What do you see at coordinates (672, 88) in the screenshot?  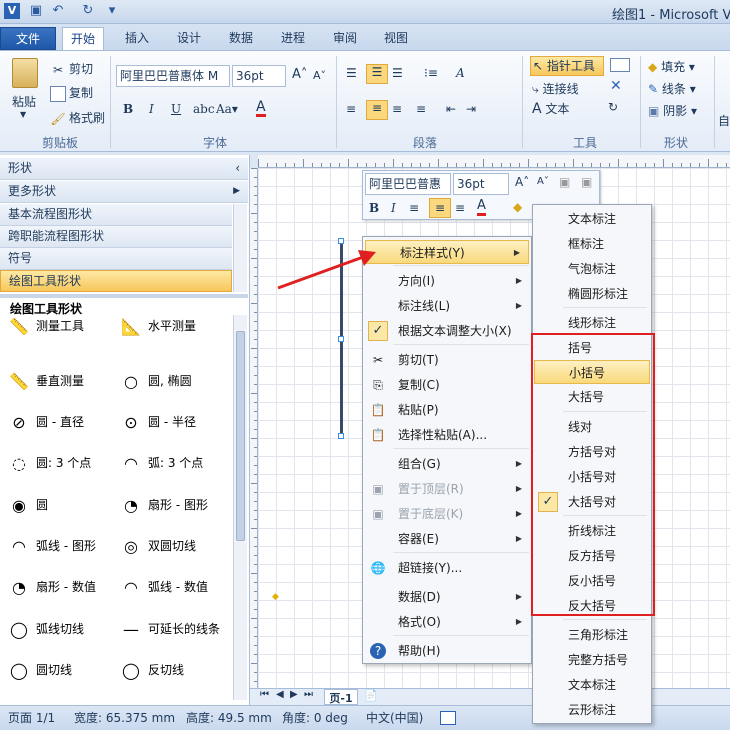 I see `line-button: ✎ 线条 ▾` at bounding box center [672, 88].